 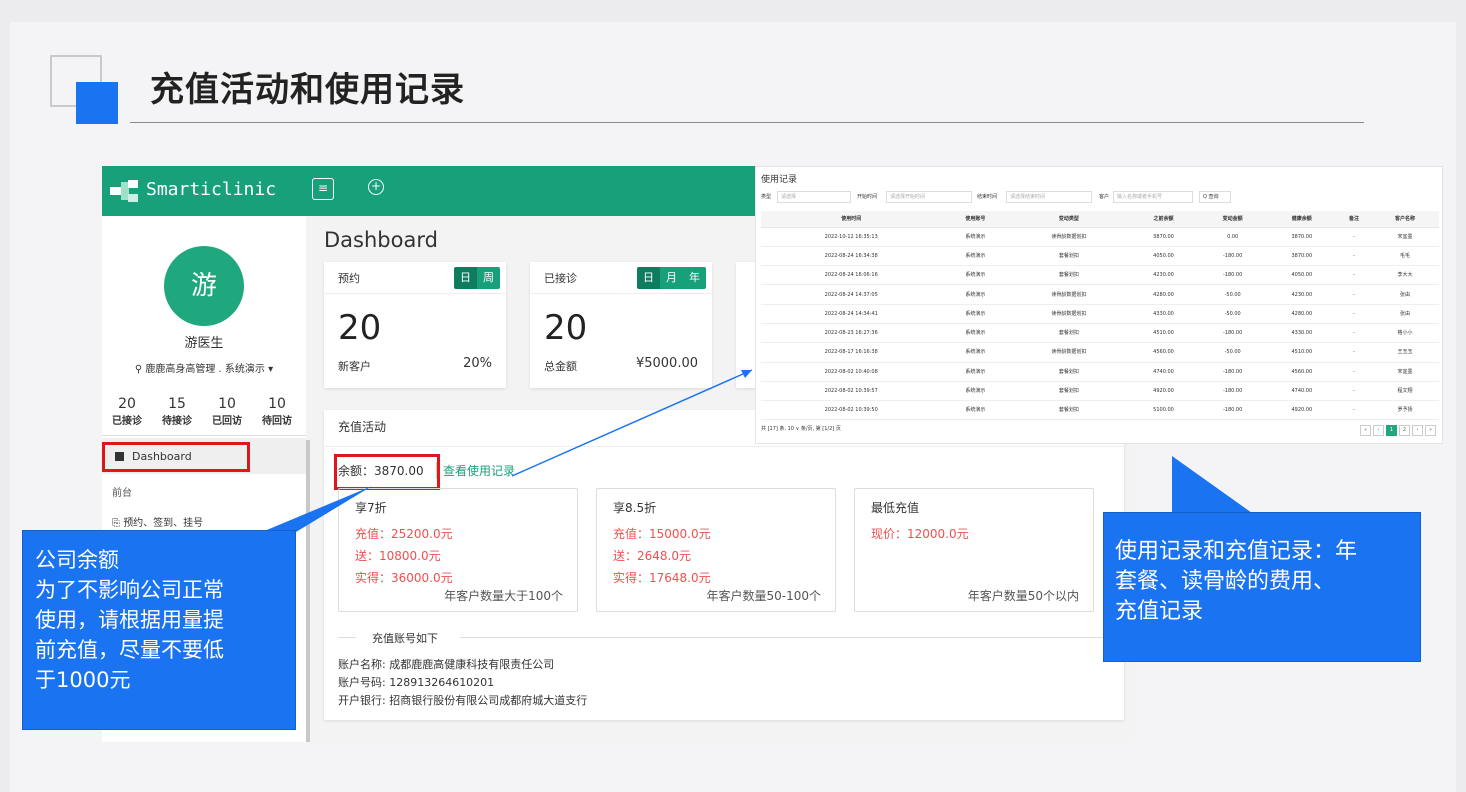 What do you see at coordinates (129, 650) in the screenshot?
I see `callout-line: 前充值，尽量不要低` at bounding box center [129, 650].